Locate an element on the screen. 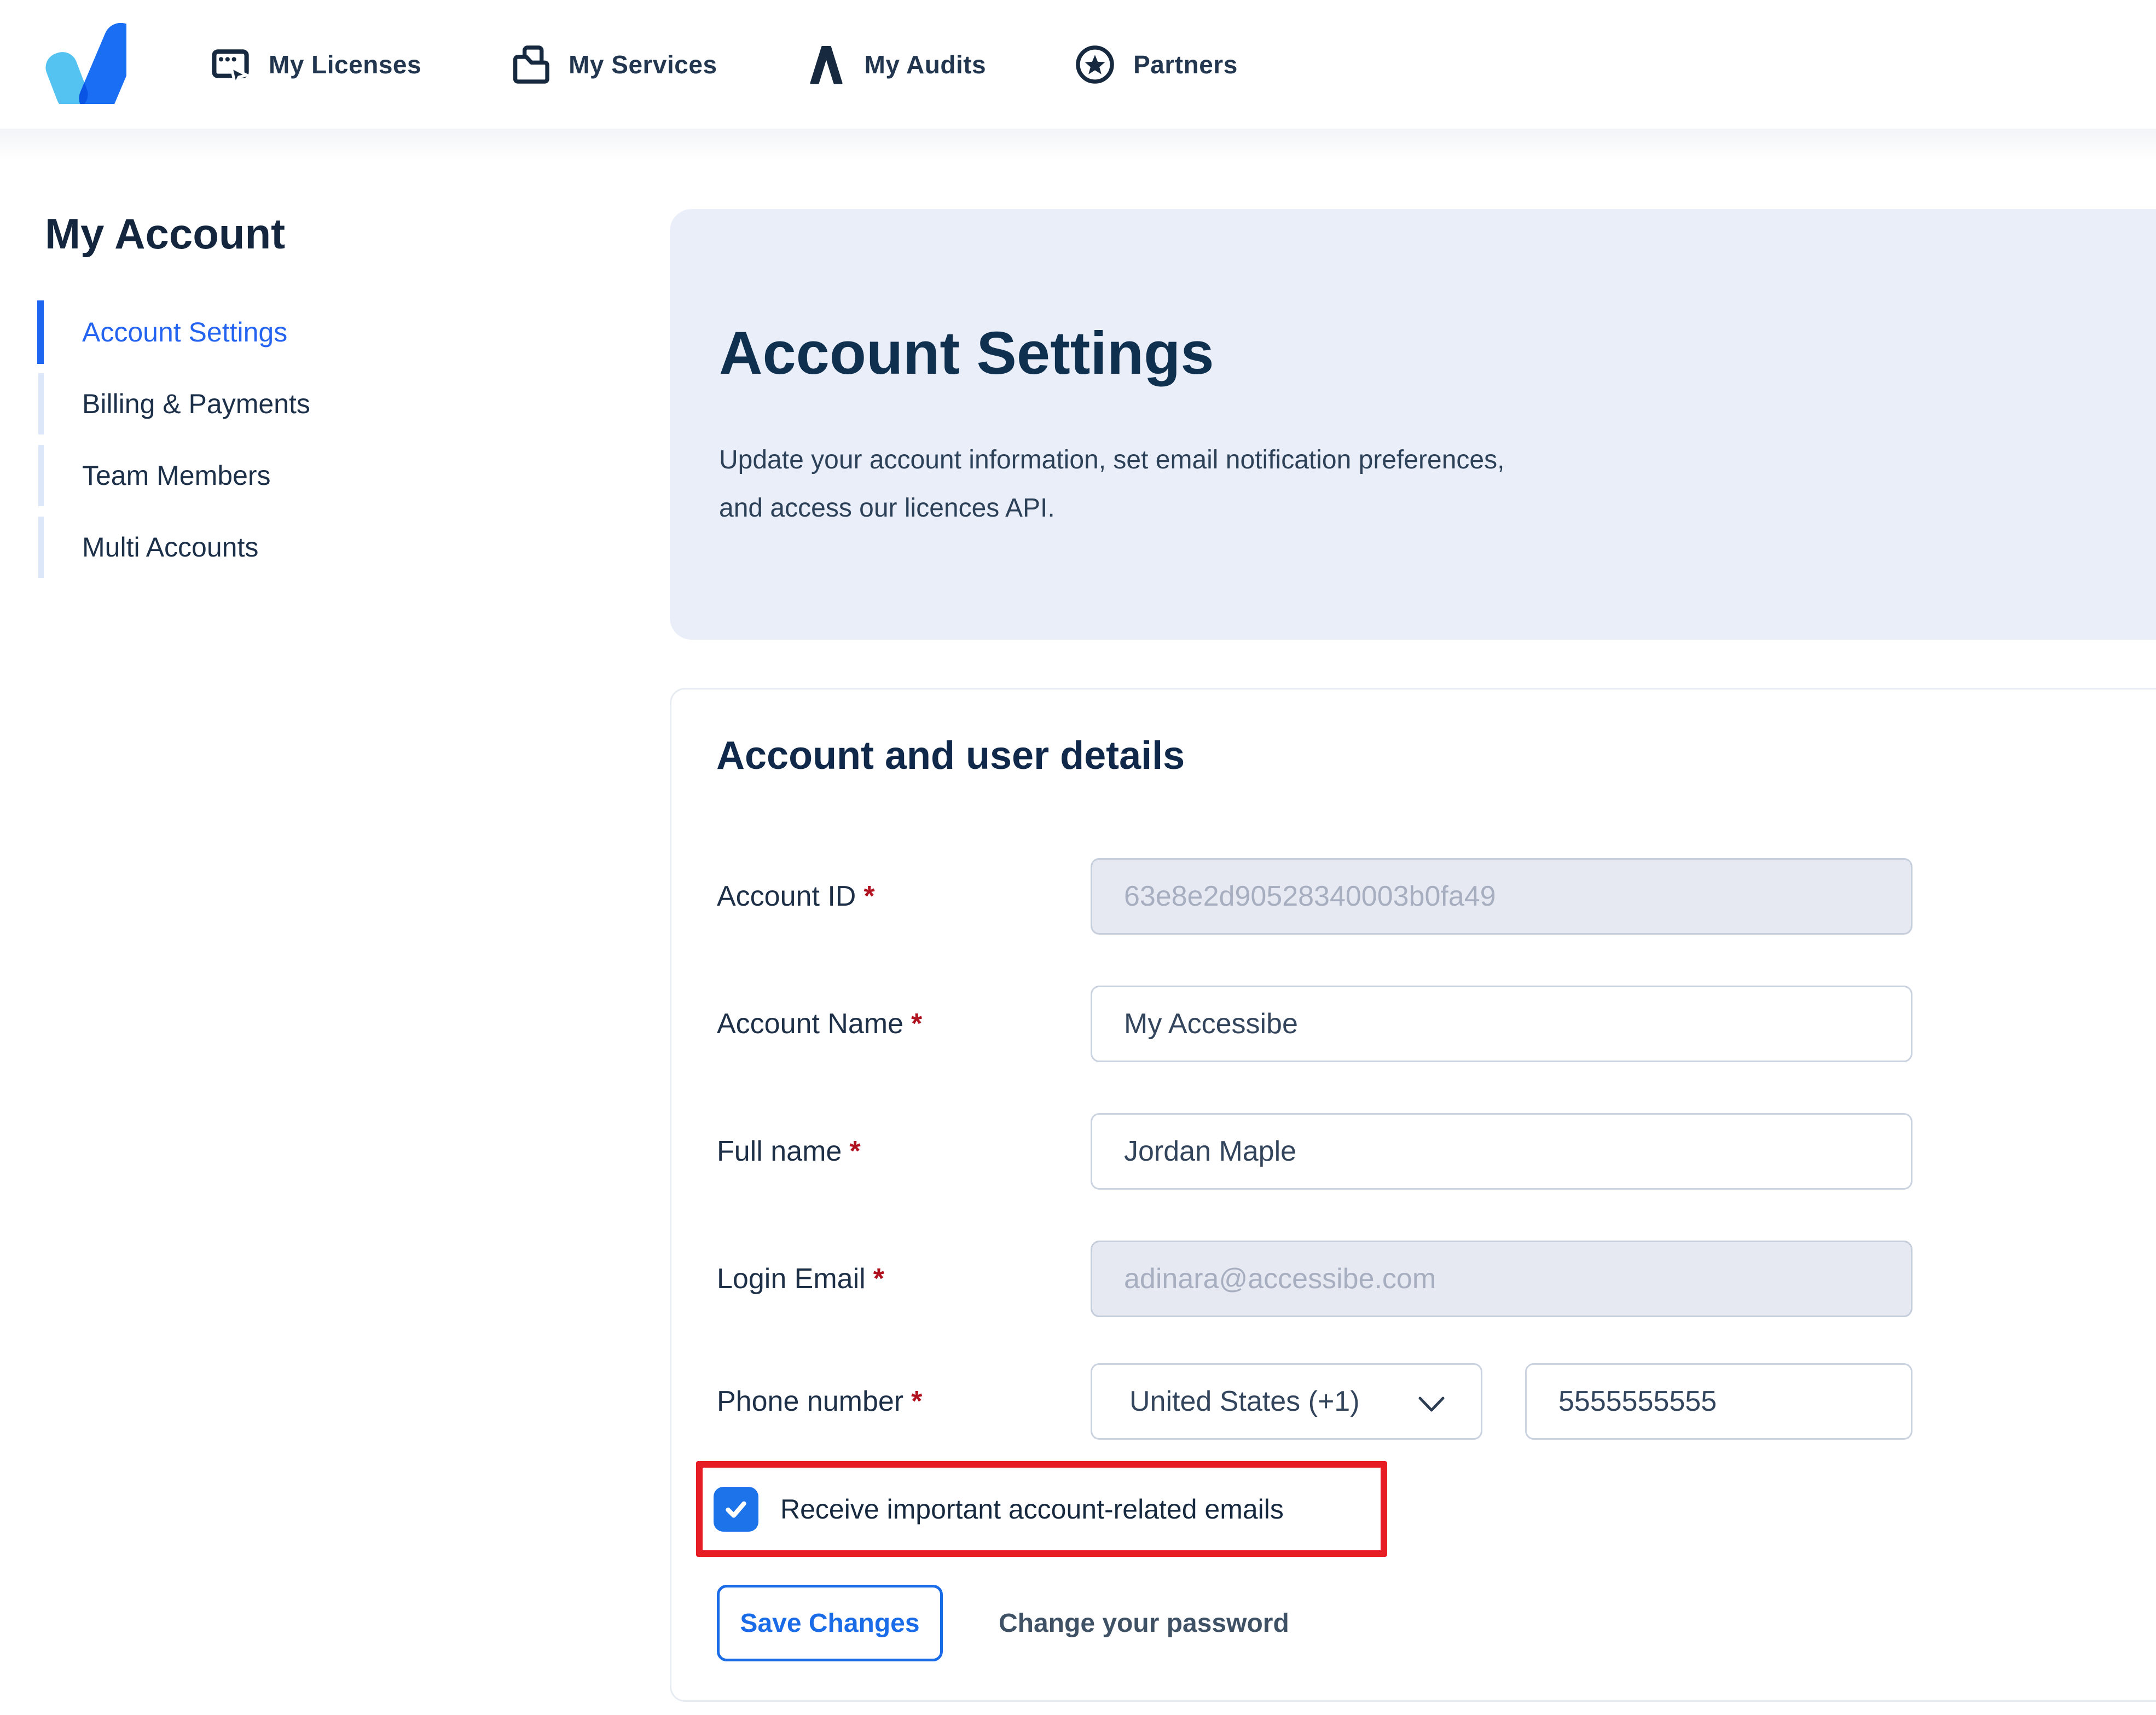 The width and height of the screenshot is (2156, 1715). nav-item-my-services: My Services is located at coordinates (613, 64).